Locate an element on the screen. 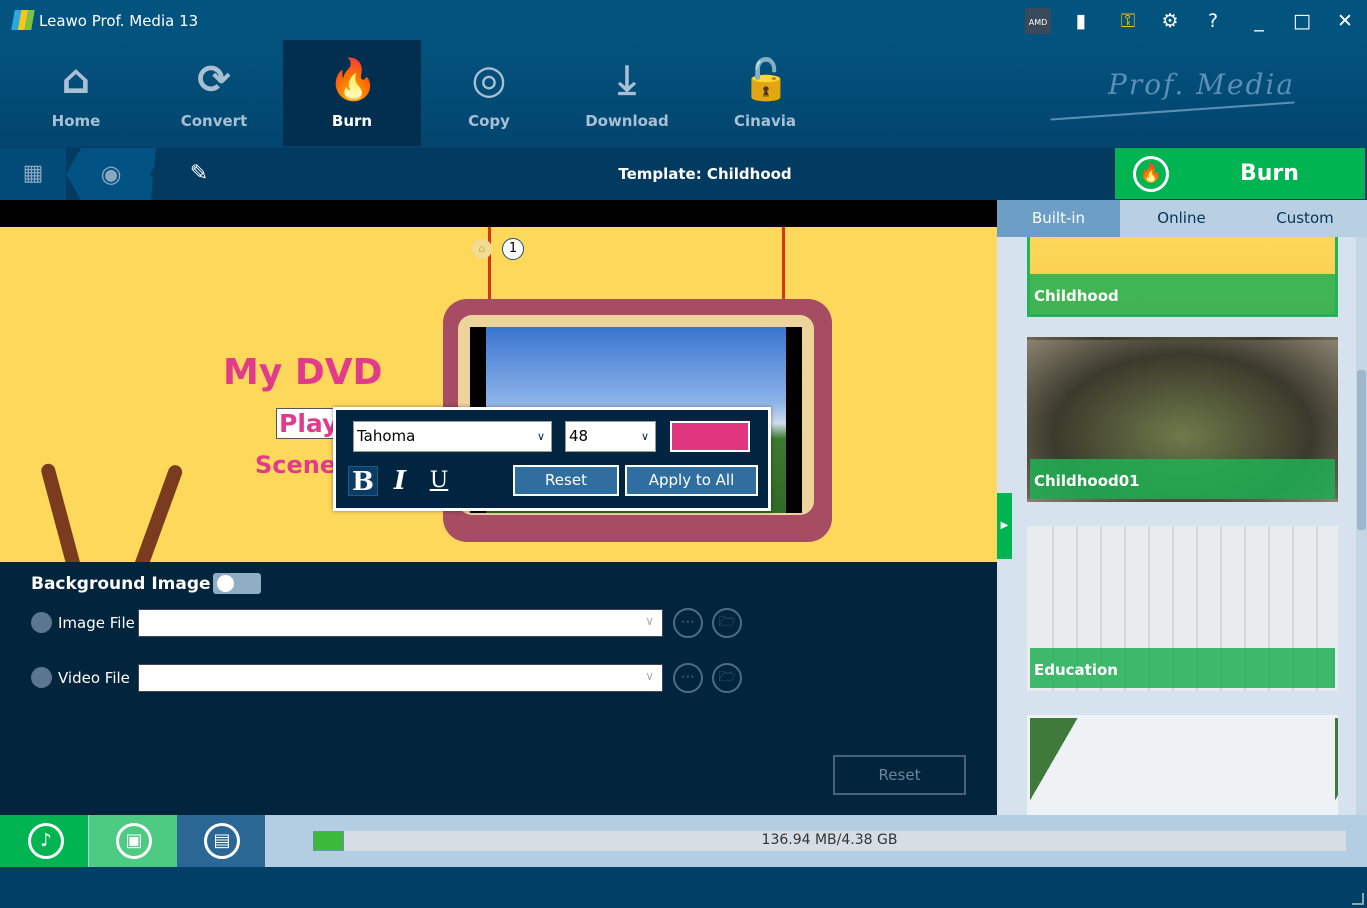  nav-convert: ⟳ Convert is located at coordinates (214, 93).